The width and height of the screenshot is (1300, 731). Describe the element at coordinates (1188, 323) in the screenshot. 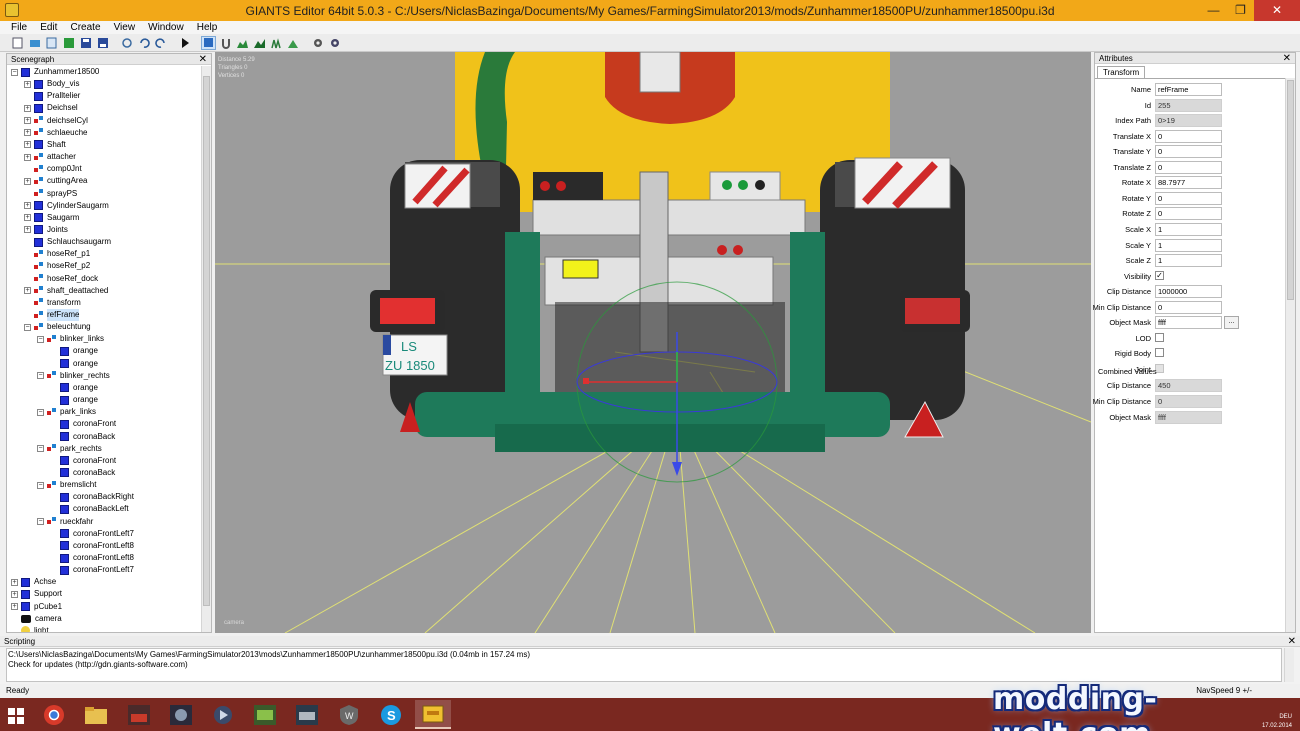

I see `object-mask-field: ffff` at that location.